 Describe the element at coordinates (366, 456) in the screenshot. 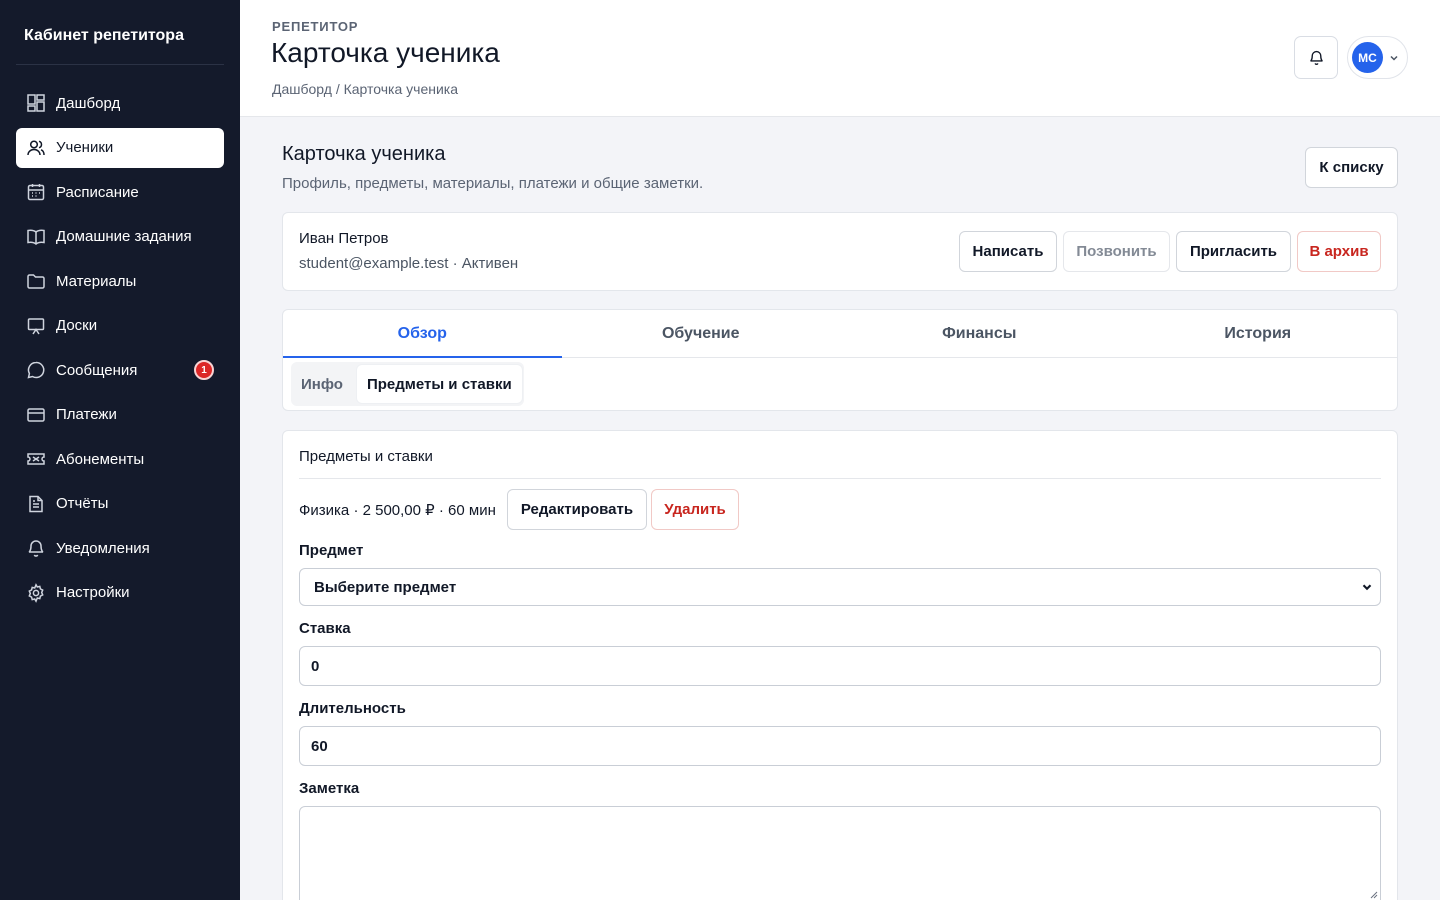

I see `form-title: Предметы и ставки` at that location.